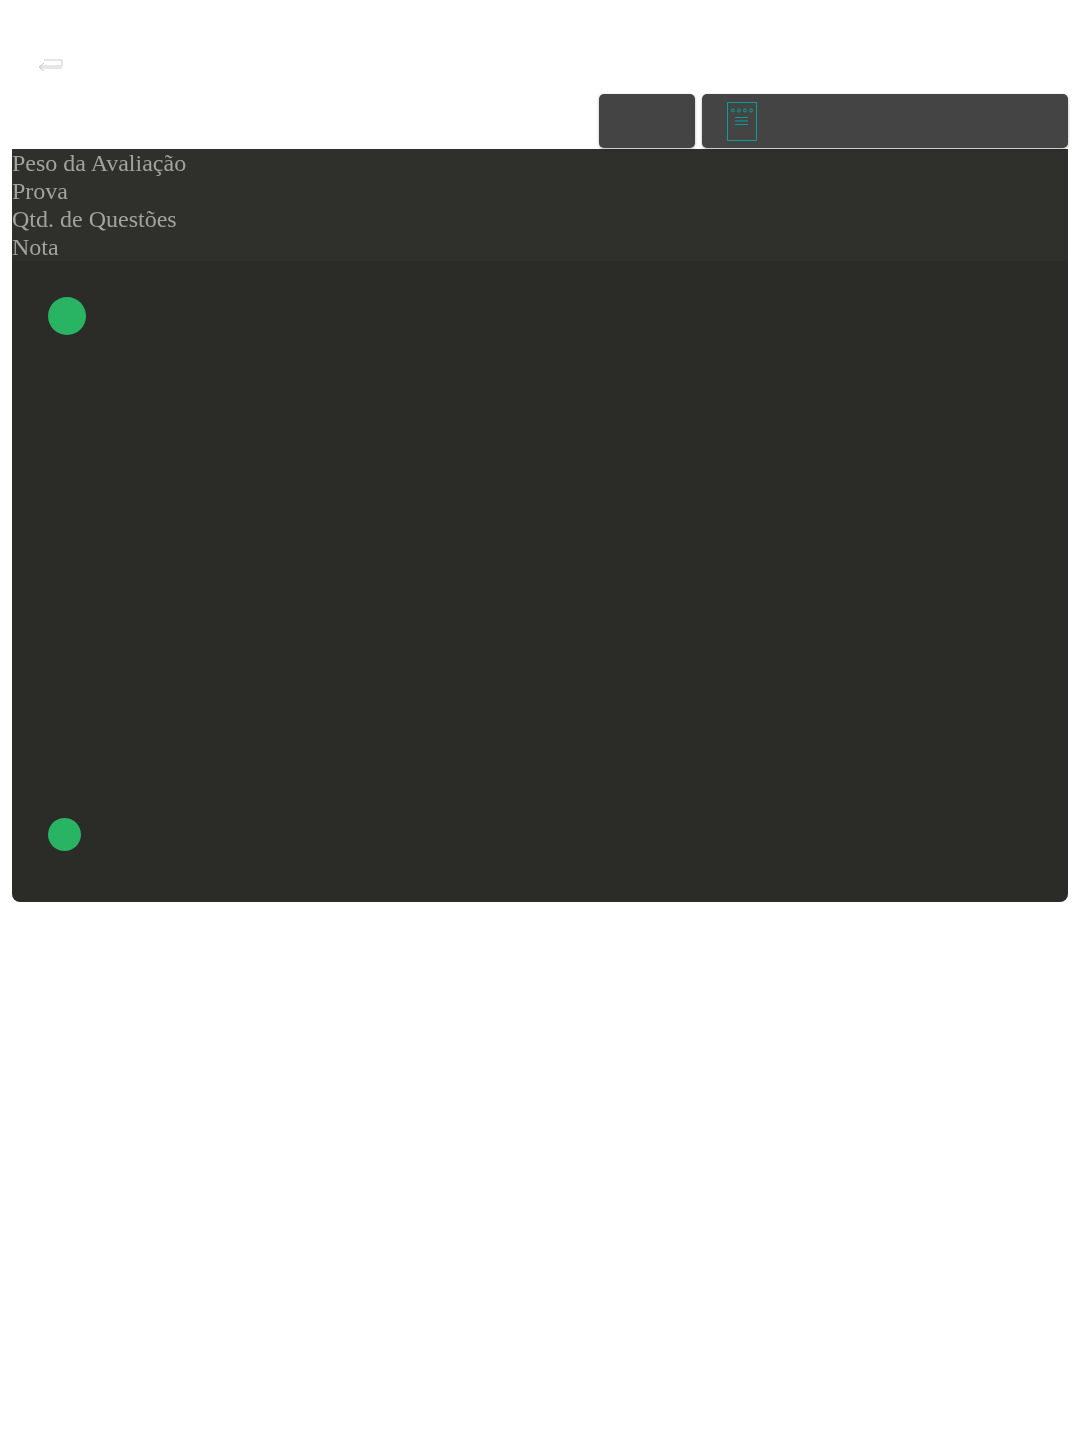 The width and height of the screenshot is (1080, 1440). What do you see at coordinates (647, 121) in the screenshot?
I see `toolbar-button` at bounding box center [647, 121].